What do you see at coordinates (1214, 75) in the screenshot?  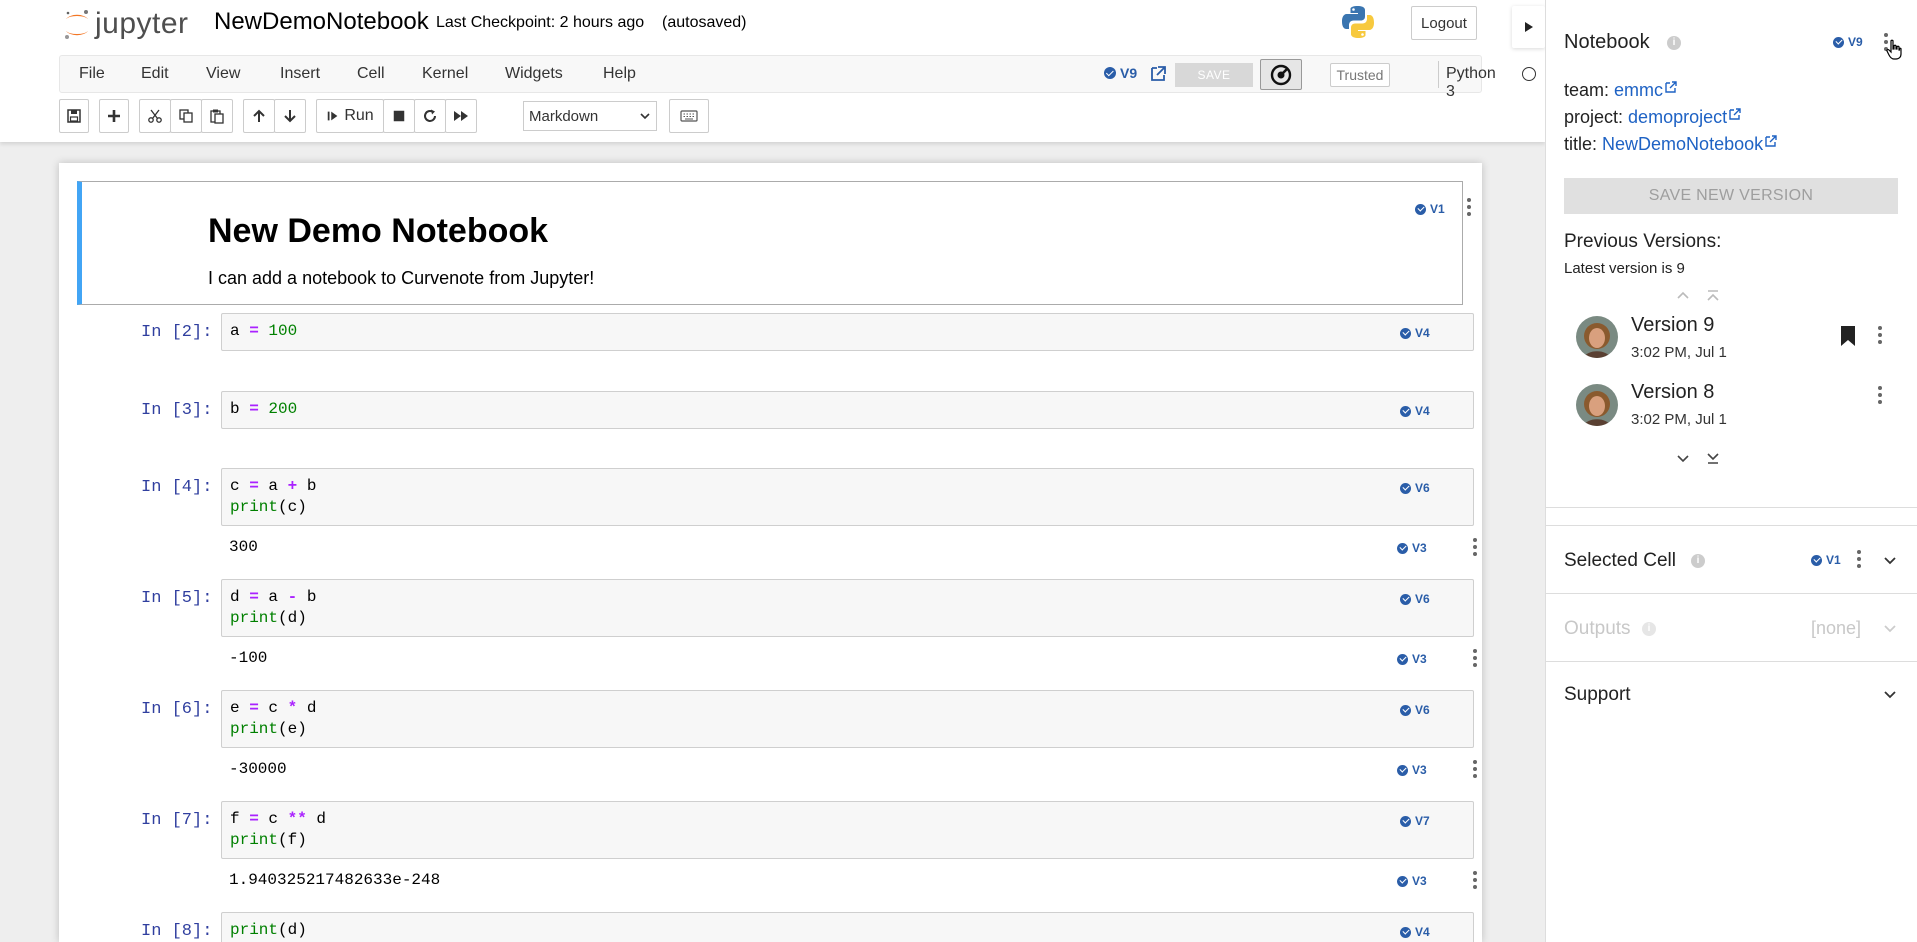 I see `curvenote-save-button: SAVE` at bounding box center [1214, 75].